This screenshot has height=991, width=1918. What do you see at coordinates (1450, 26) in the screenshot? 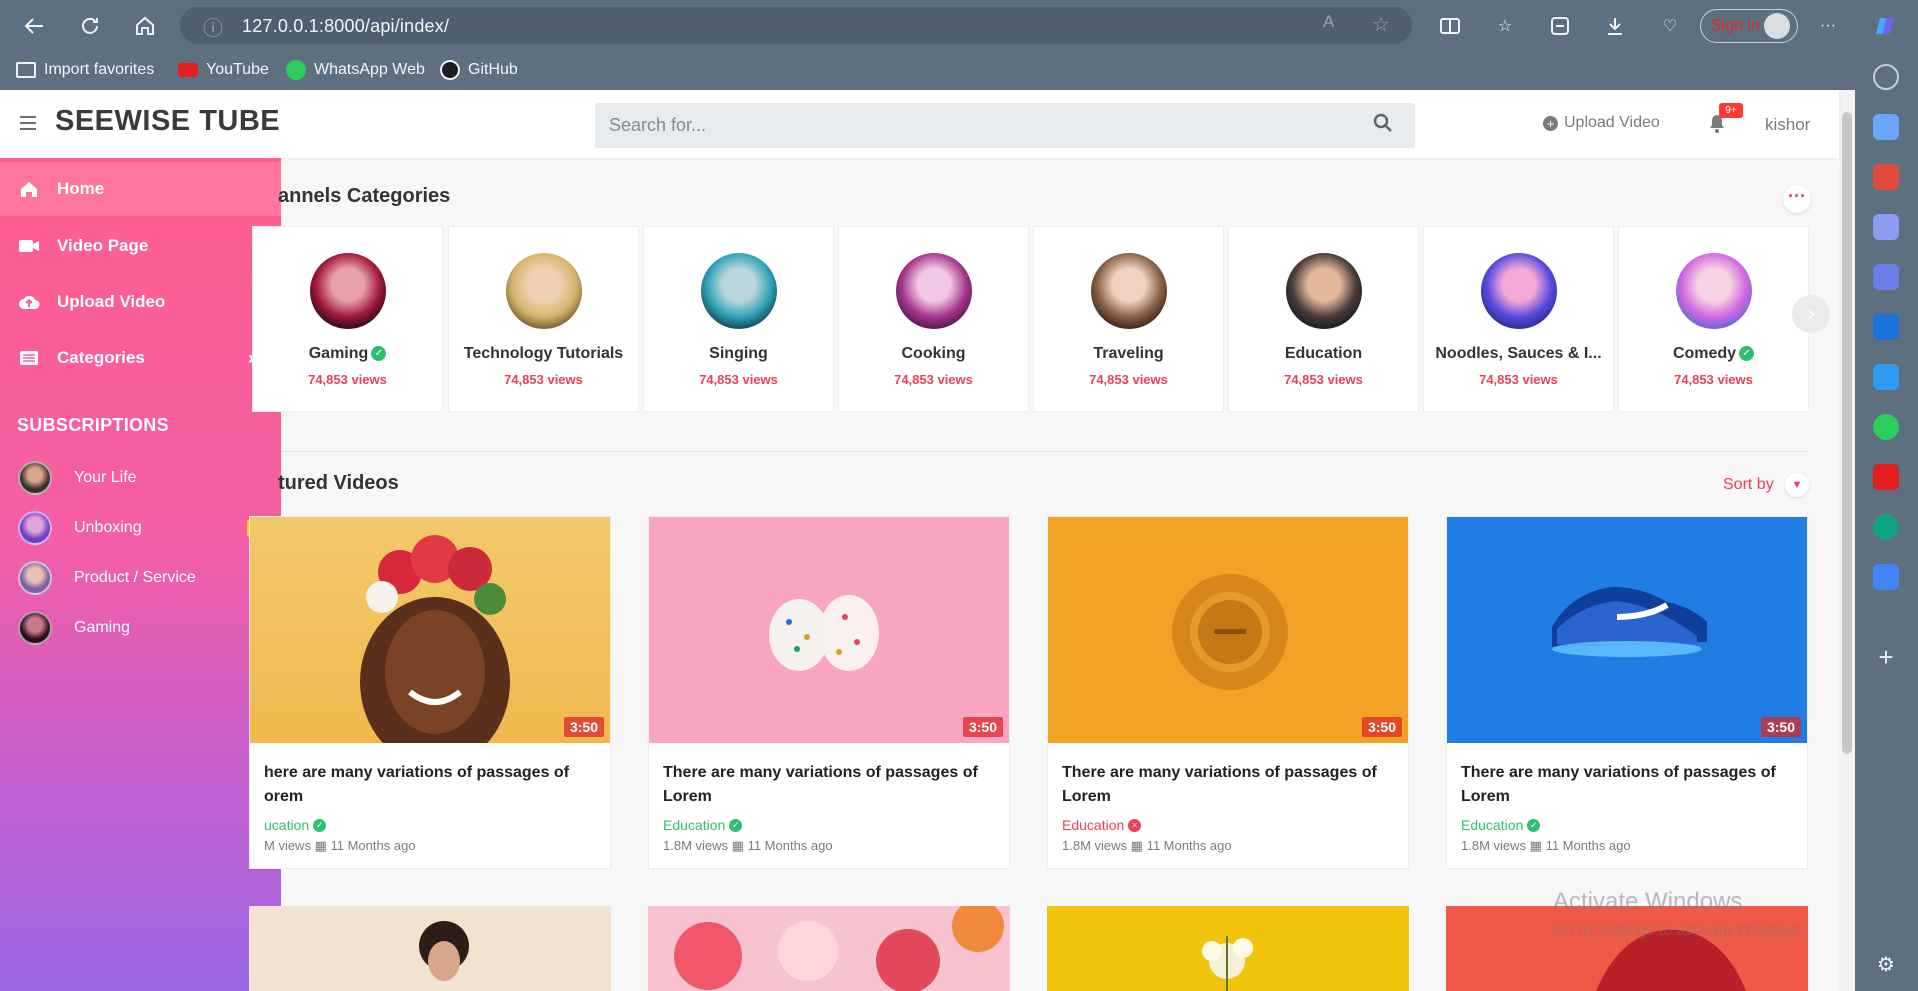
I see `split-screen-icon` at bounding box center [1450, 26].